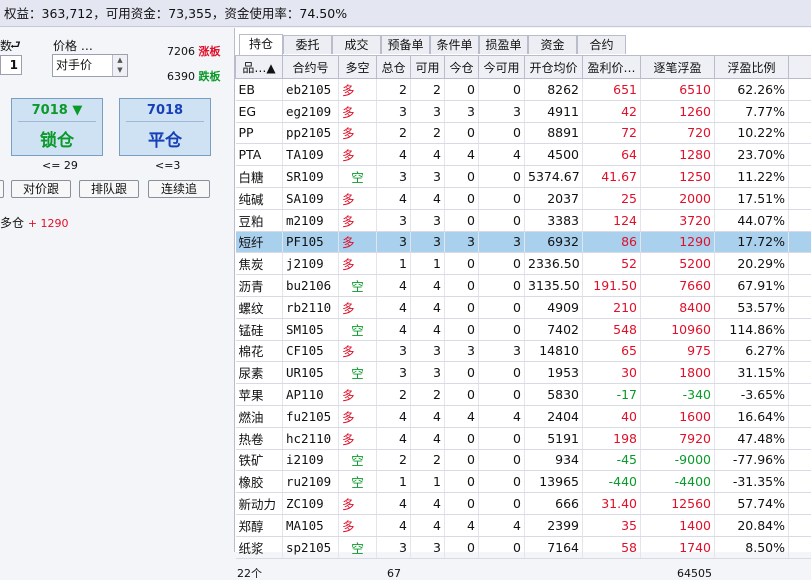 The image size is (811, 580). Describe the element at coordinates (601, 44) in the screenshot. I see `tab-contracts: 合约` at that location.